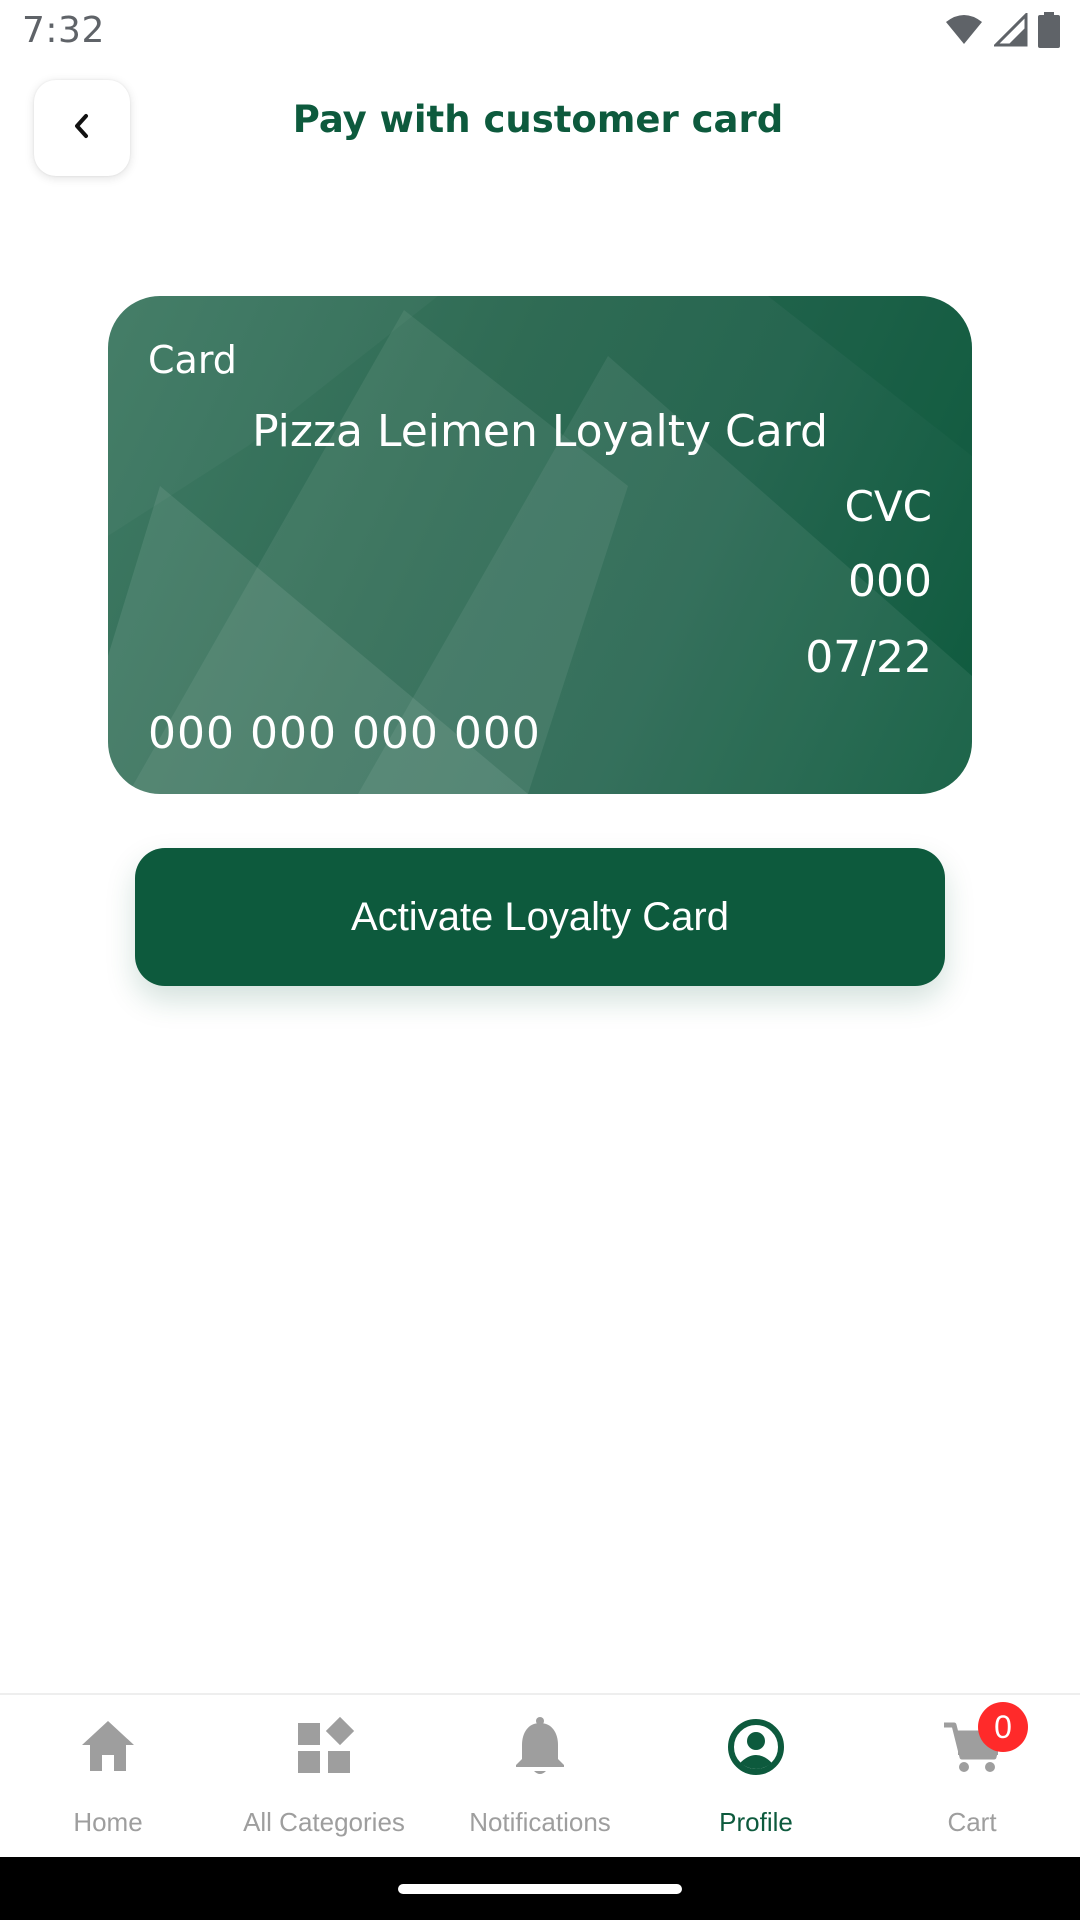  Describe the element at coordinates (324, 1747) in the screenshot. I see `categories-icon` at that location.